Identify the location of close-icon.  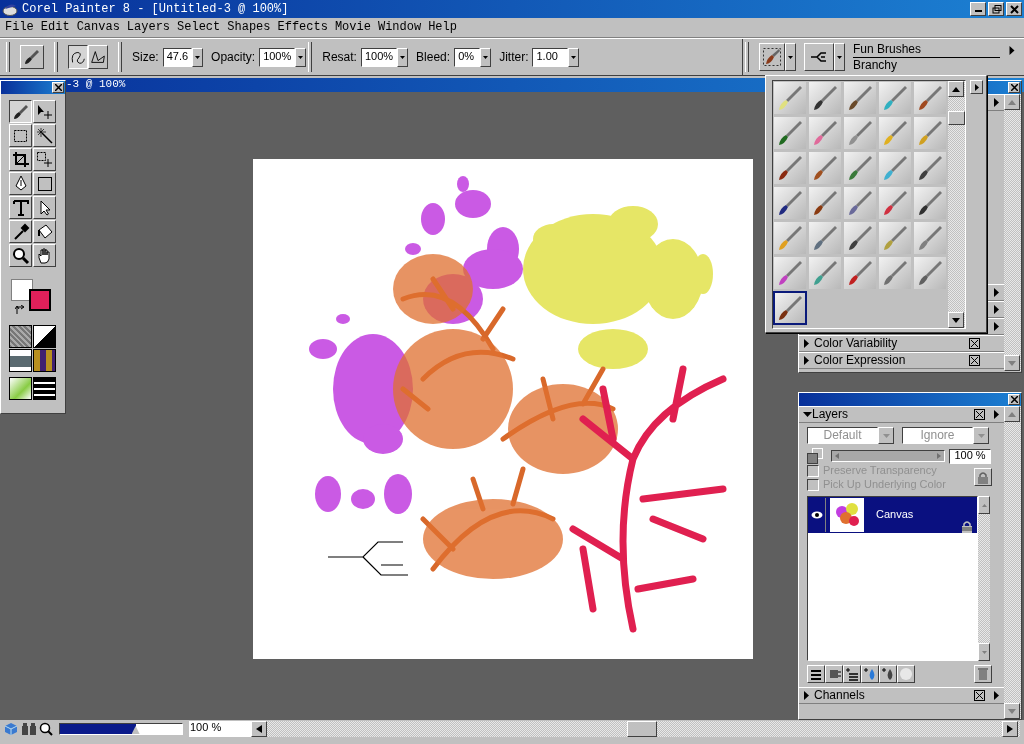
(1014, 399).